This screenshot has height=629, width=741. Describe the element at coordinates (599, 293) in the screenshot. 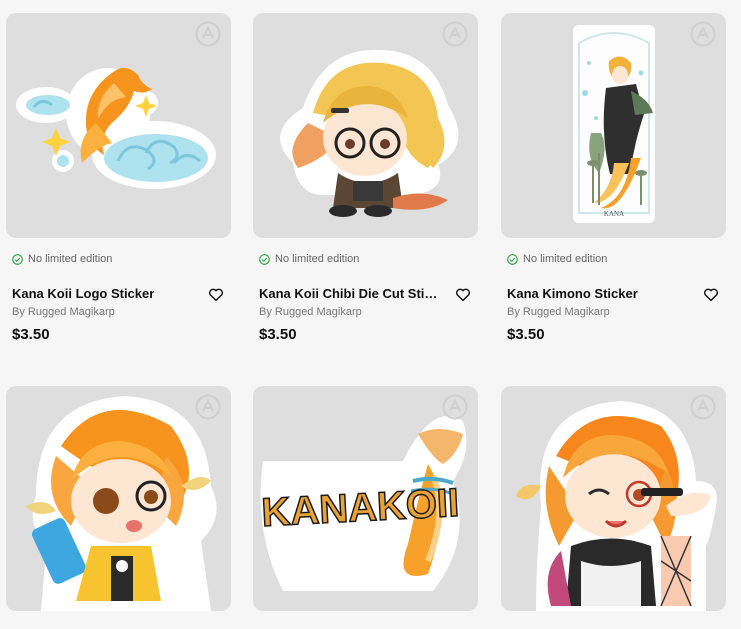

I see `product-title: Kana Kimono Sticker` at that location.